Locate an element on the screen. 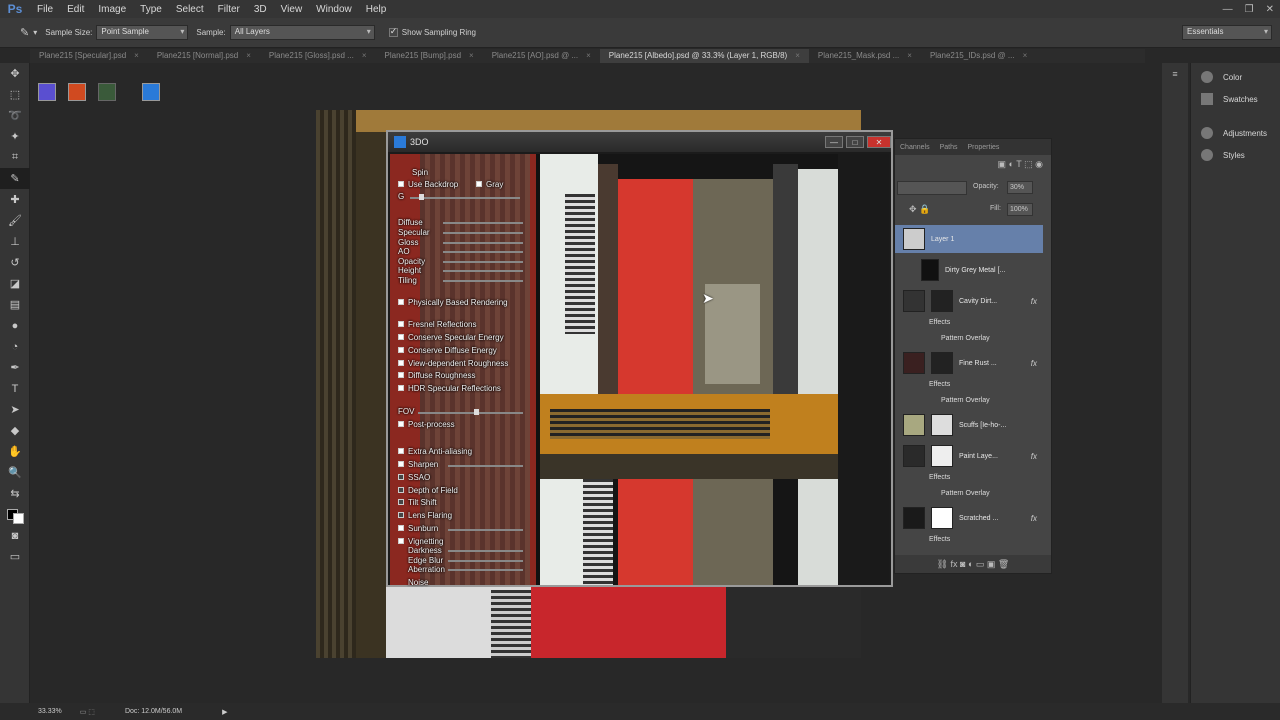 The width and height of the screenshot is (1280, 720). chevron-down-icon: ▾ is located at coordinates (35, 32).